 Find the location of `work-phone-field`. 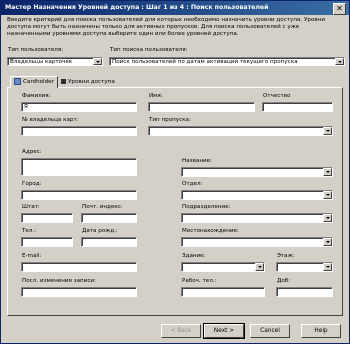

work-phone-field is located at coordinates (223, 292).